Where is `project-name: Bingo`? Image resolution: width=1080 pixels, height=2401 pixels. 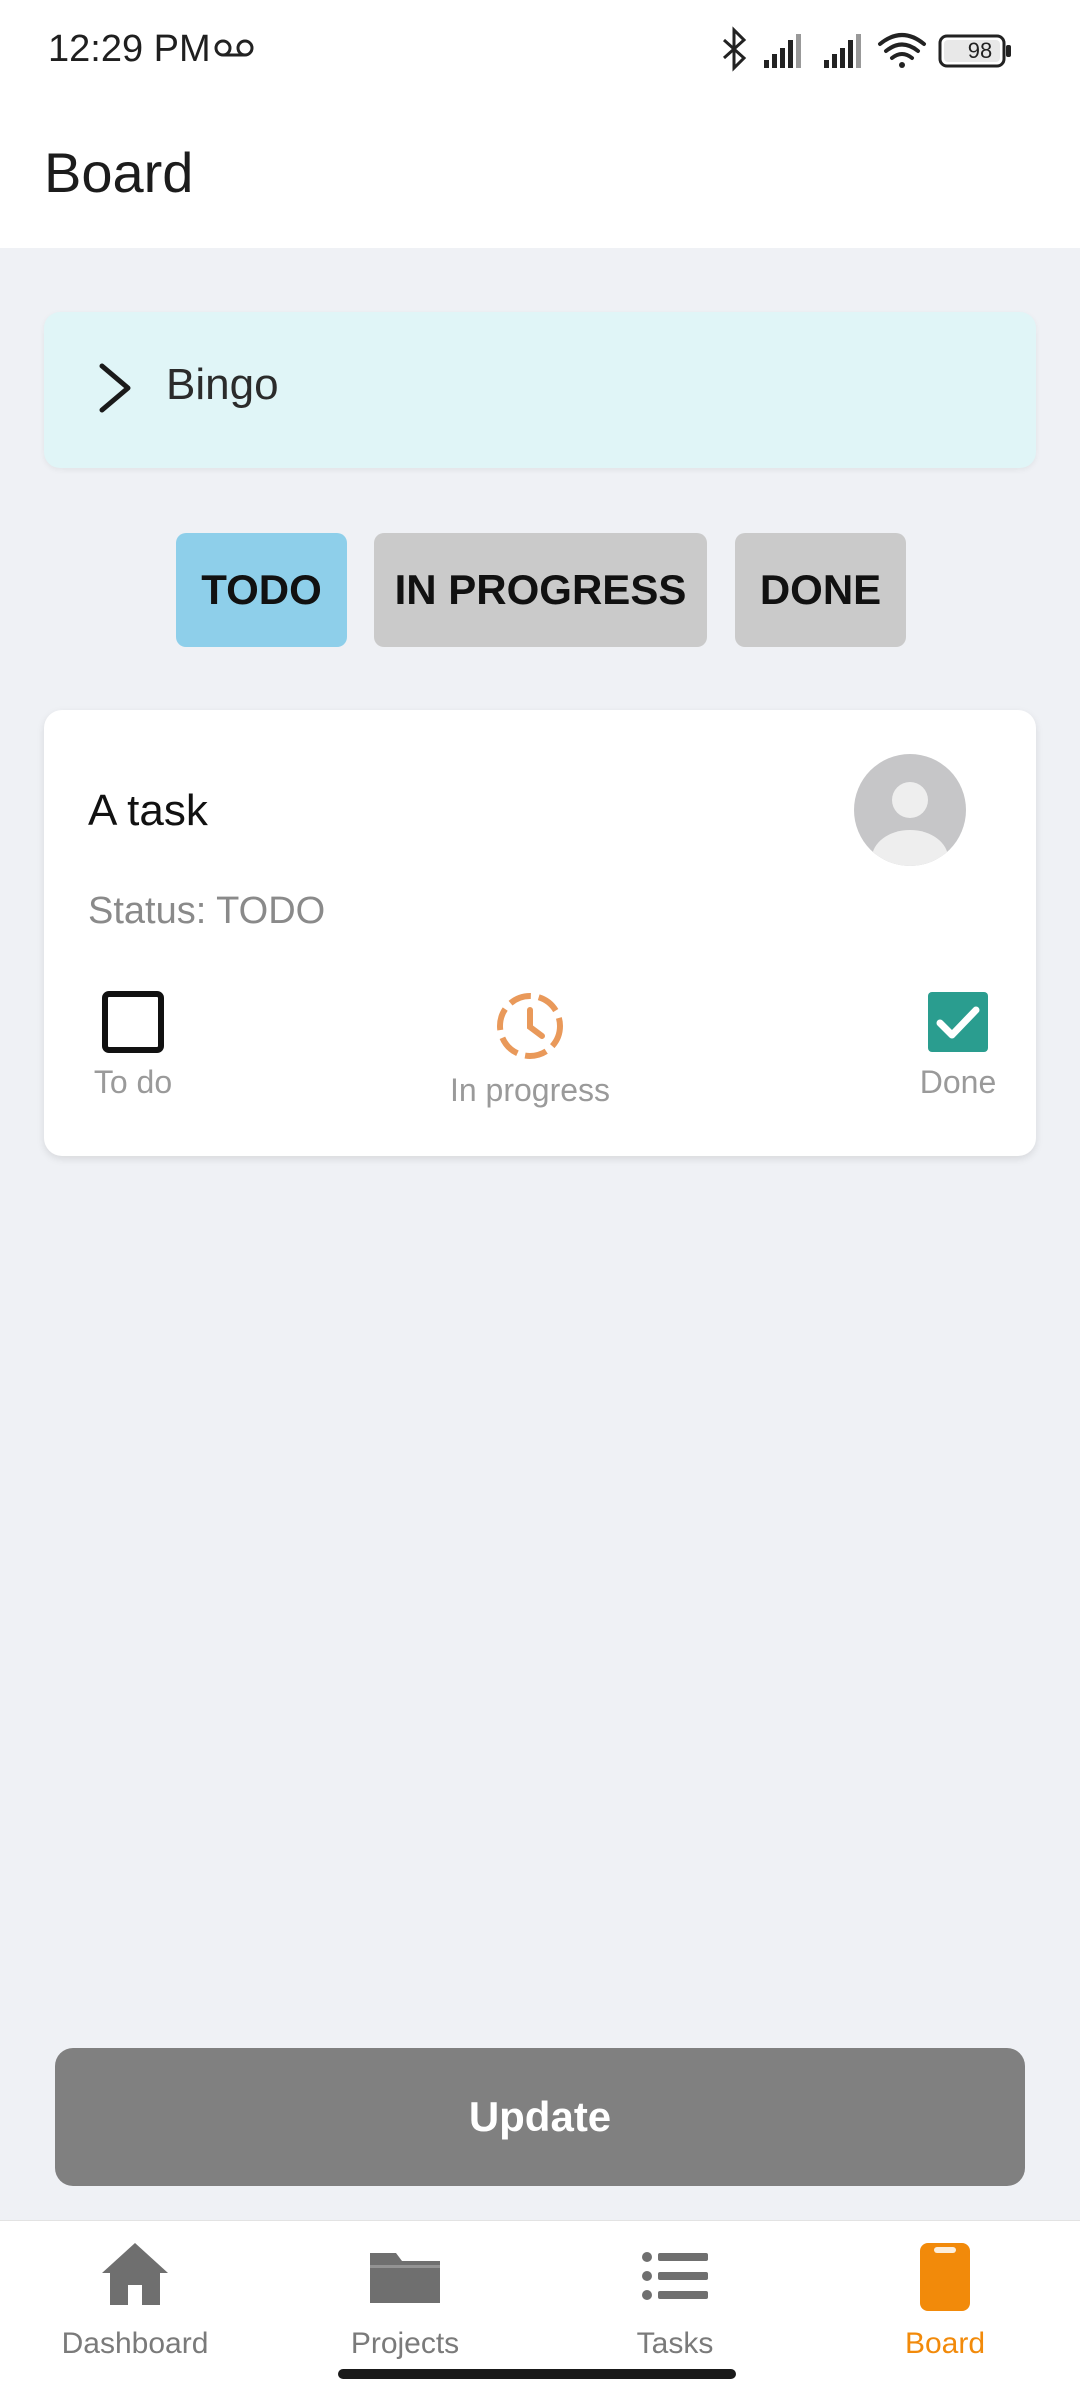 project-name: Bingo is located at coordinates (222, 384).